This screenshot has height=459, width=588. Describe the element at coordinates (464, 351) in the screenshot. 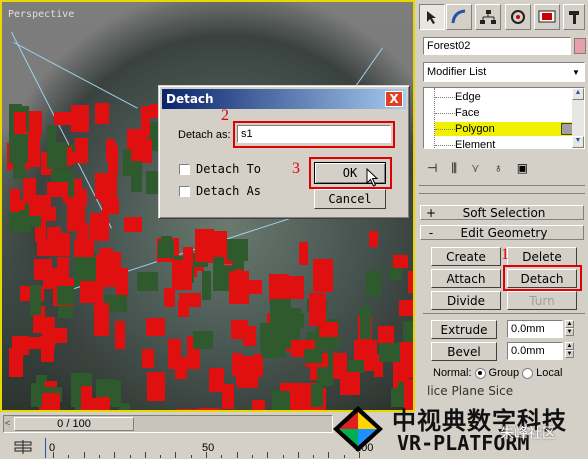

I see `bevel-button: Bevel` at that location.